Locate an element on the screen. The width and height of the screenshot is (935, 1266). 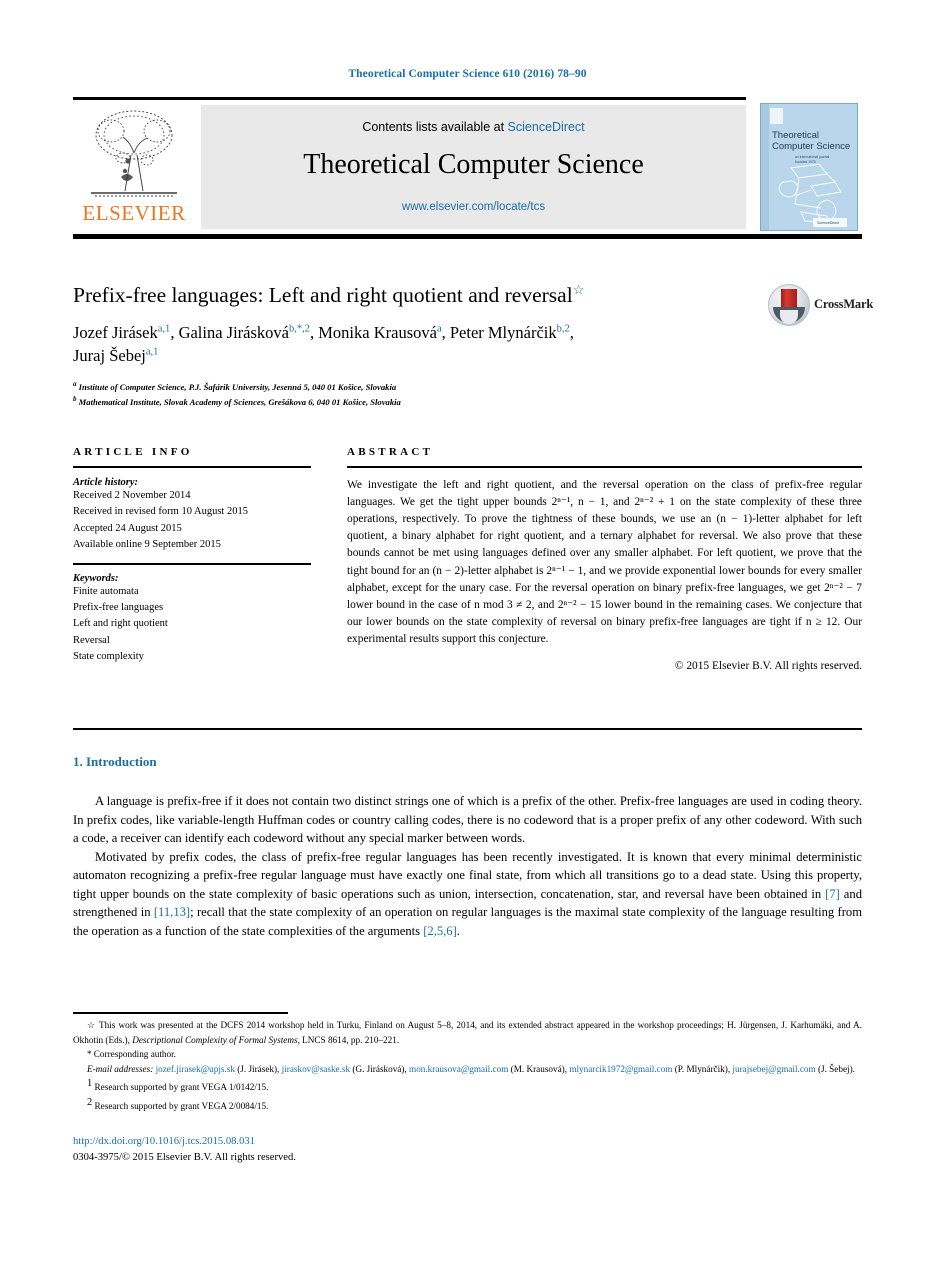
section-title: Introduction is located at coordinates (121, 761).